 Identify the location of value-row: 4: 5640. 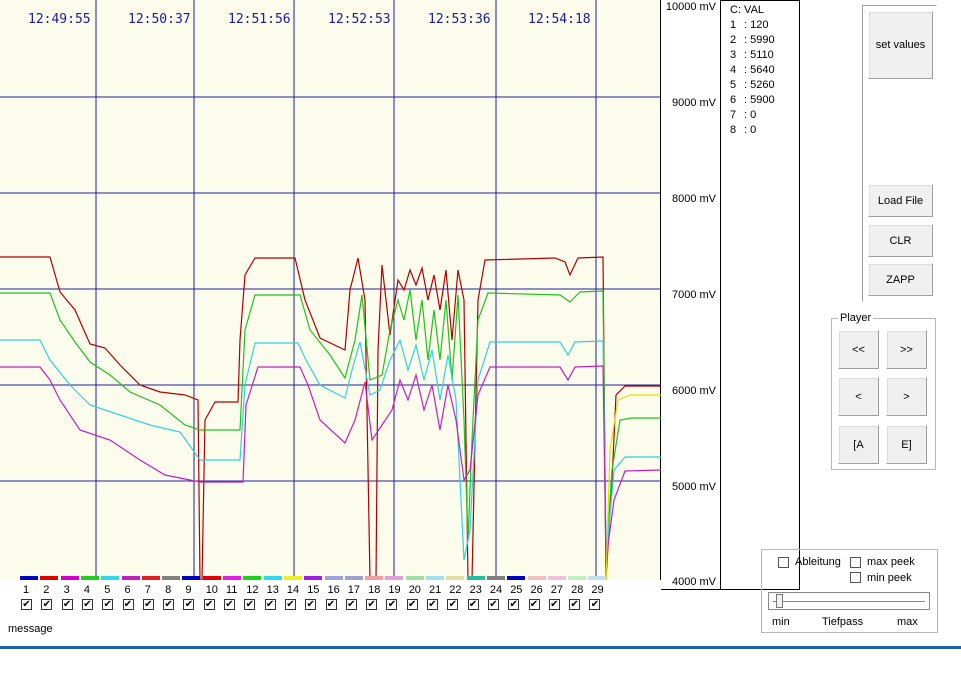
(752, 70).